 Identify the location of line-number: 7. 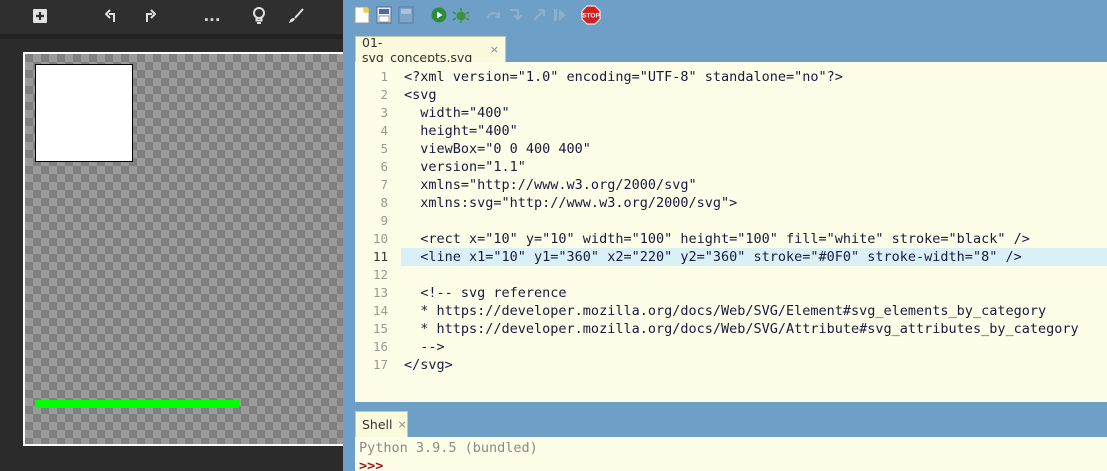
(384, 184).